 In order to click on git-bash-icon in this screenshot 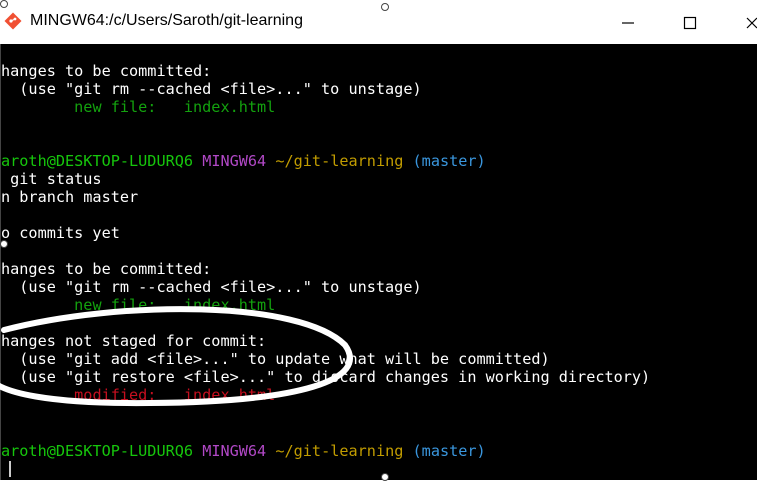, I will do `click(13, 21)`.